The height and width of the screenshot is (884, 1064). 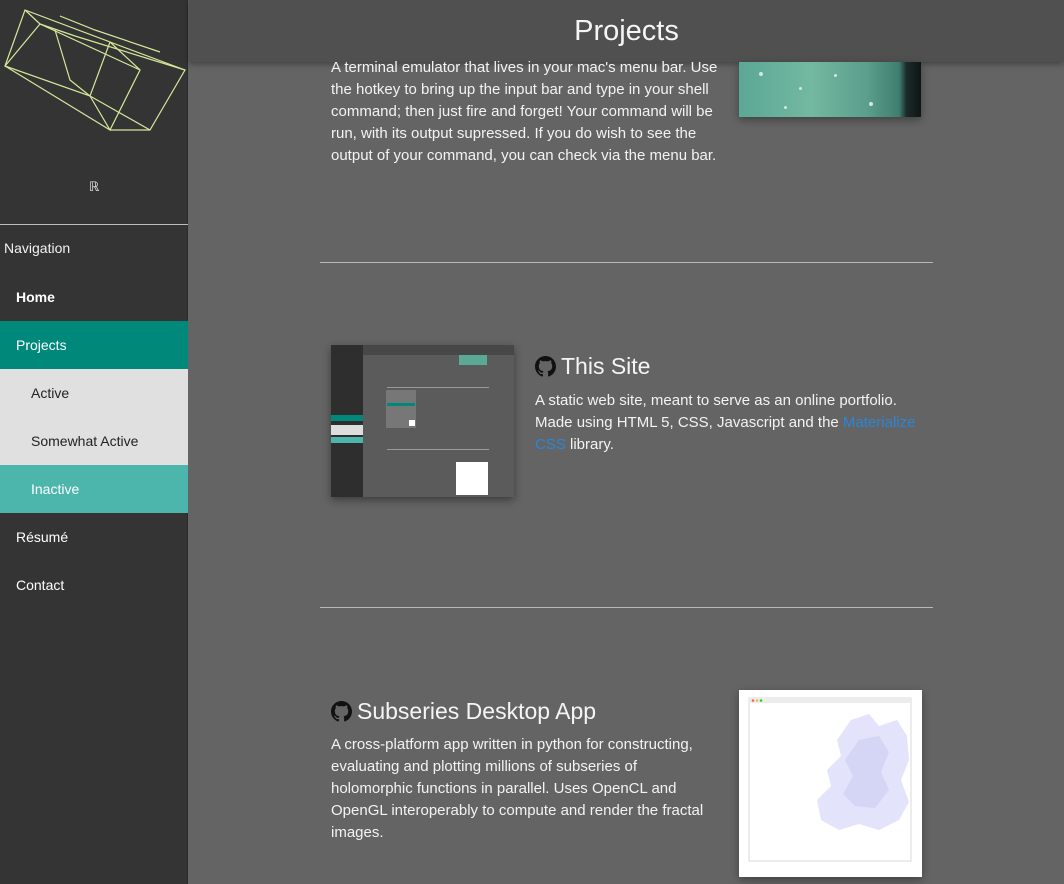 What do you see at coordinates (94, 297) in the screenshot?
I see `sidebar-item-home: Home` at bounding box center [94, 297].